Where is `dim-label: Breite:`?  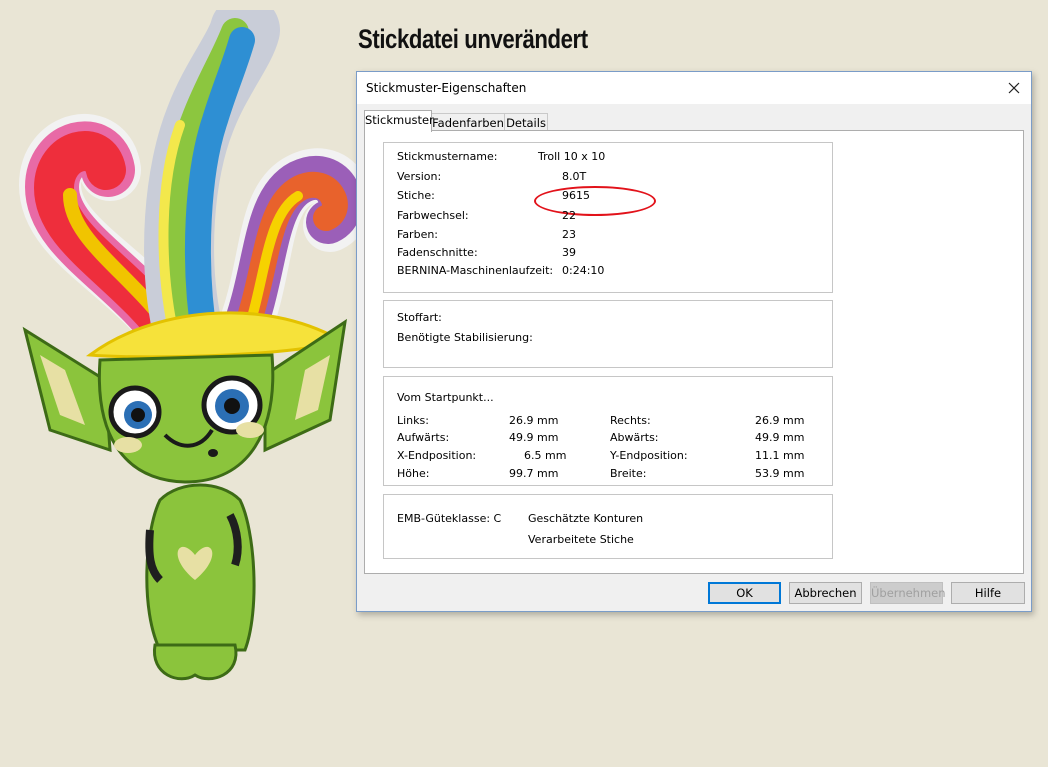 dim-label: Breite: is located at coordinates (628, 473).